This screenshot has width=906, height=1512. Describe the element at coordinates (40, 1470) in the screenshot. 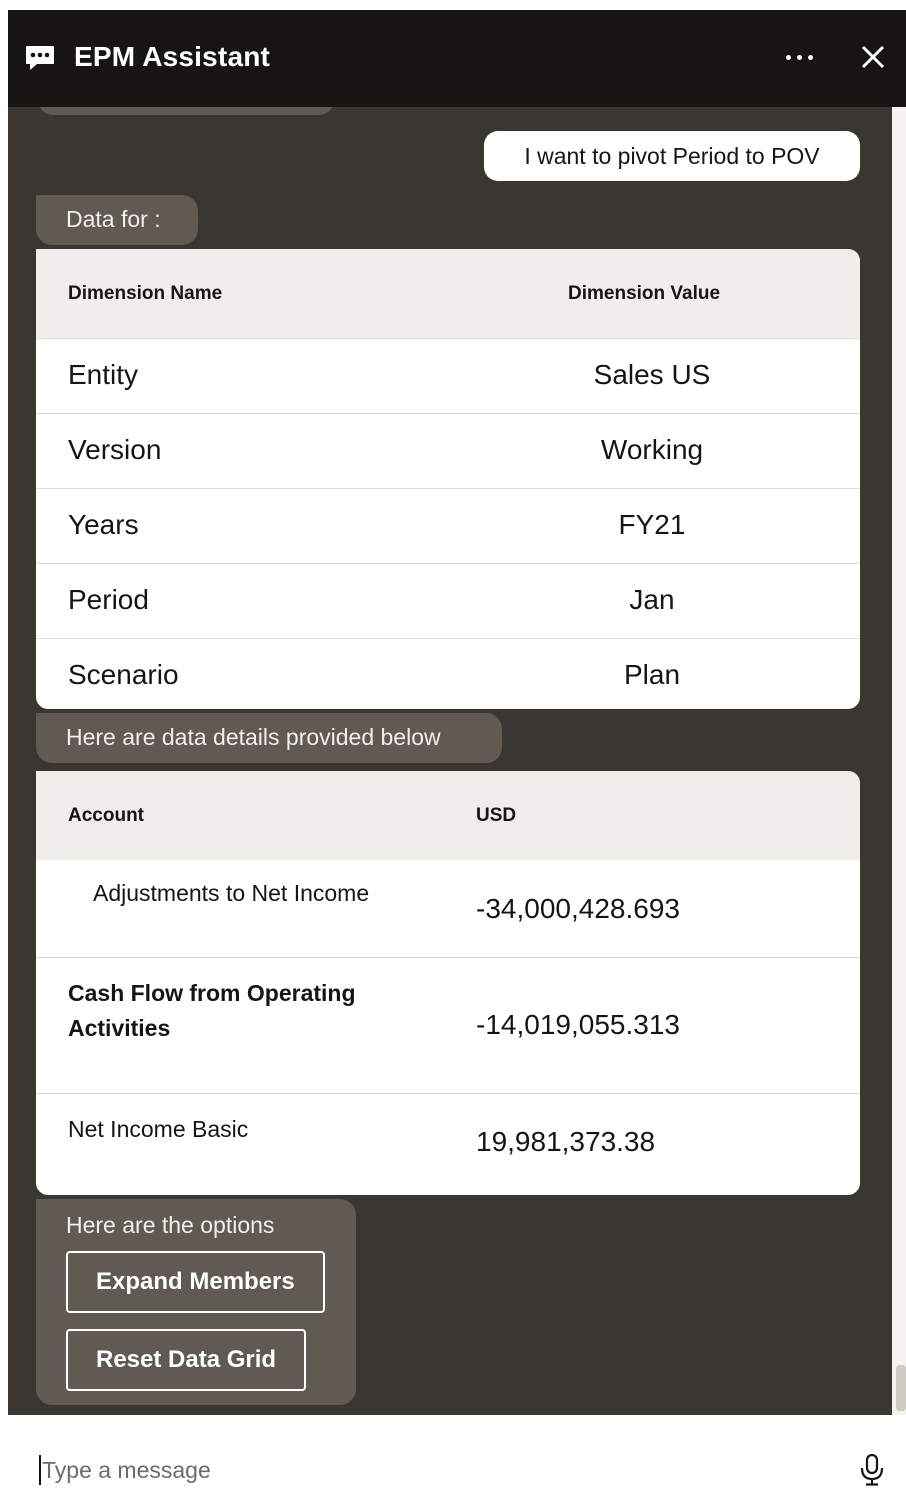

I see `text-cursor` at that location.